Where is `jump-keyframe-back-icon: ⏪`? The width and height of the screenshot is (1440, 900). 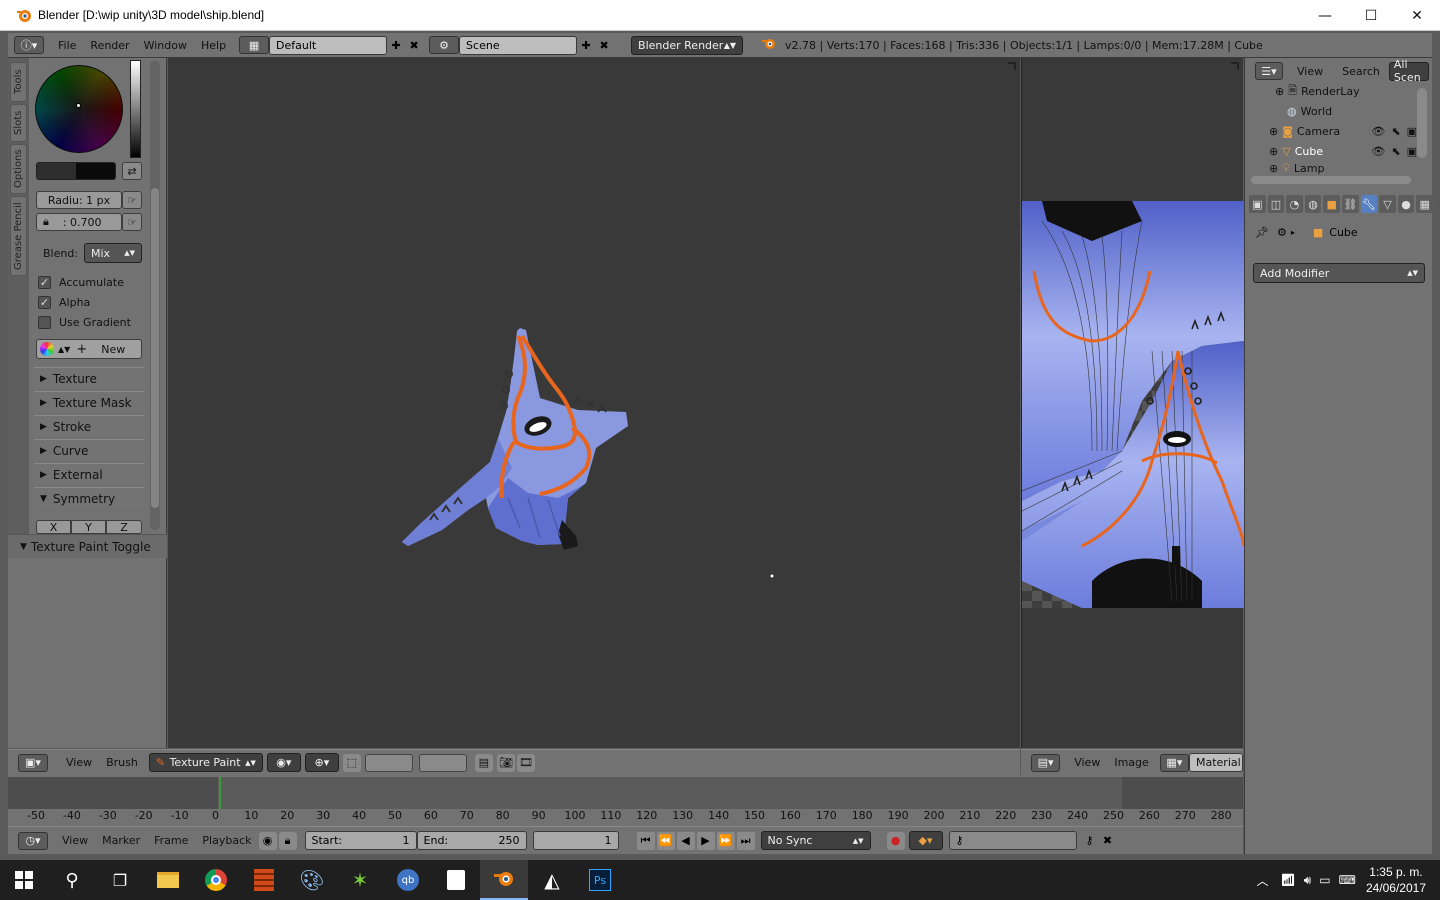
jump-keyframe-back-icon: ⏪ is located at coordinates (665, 840).